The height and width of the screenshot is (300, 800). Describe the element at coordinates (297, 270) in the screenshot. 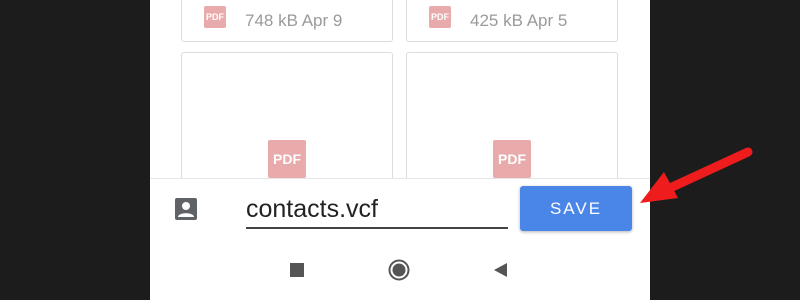

I see `square-icon` at that location.